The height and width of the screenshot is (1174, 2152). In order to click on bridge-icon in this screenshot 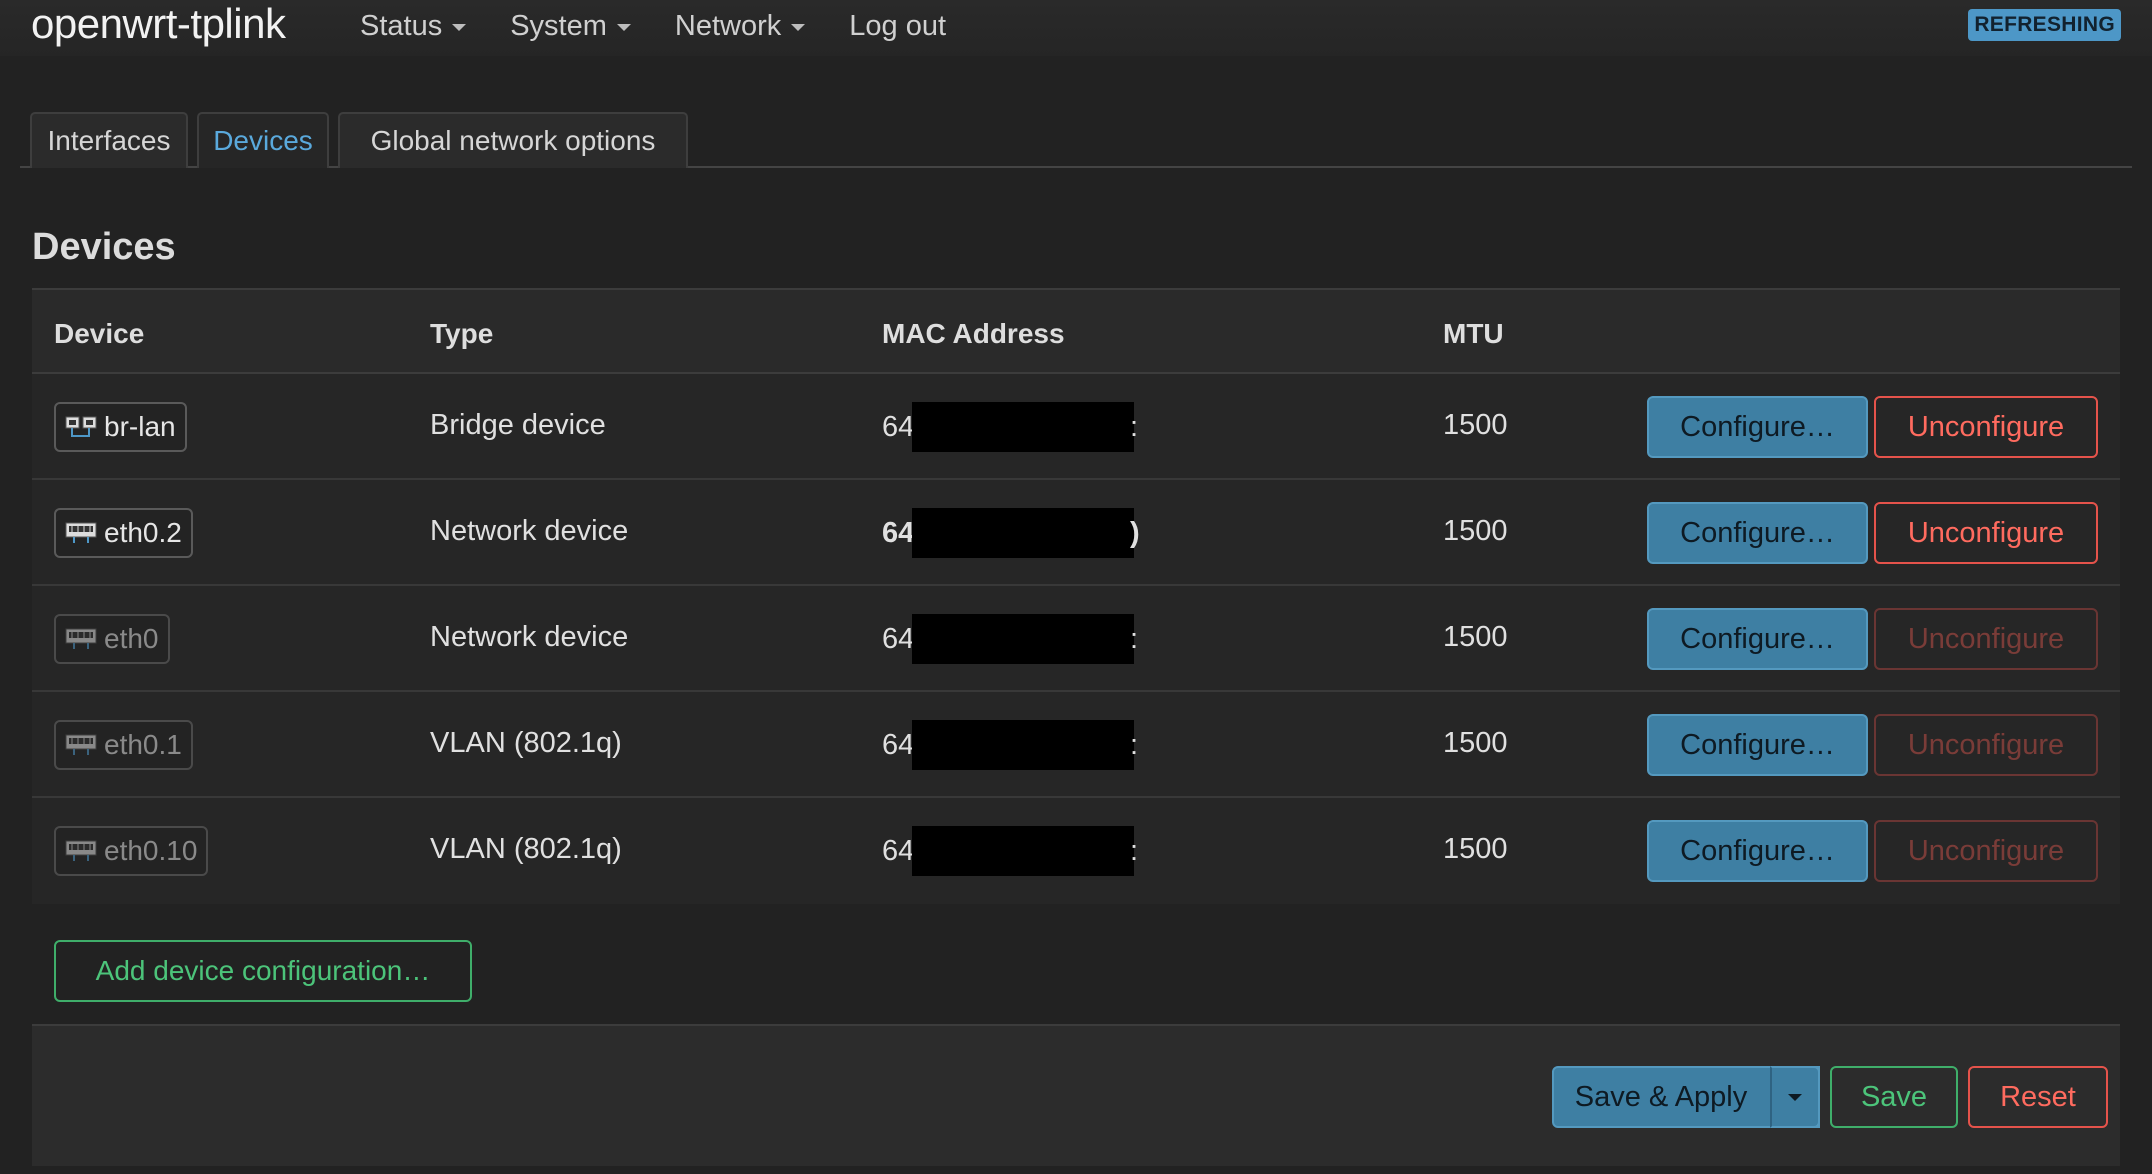, I will do `click(81, 426)`.